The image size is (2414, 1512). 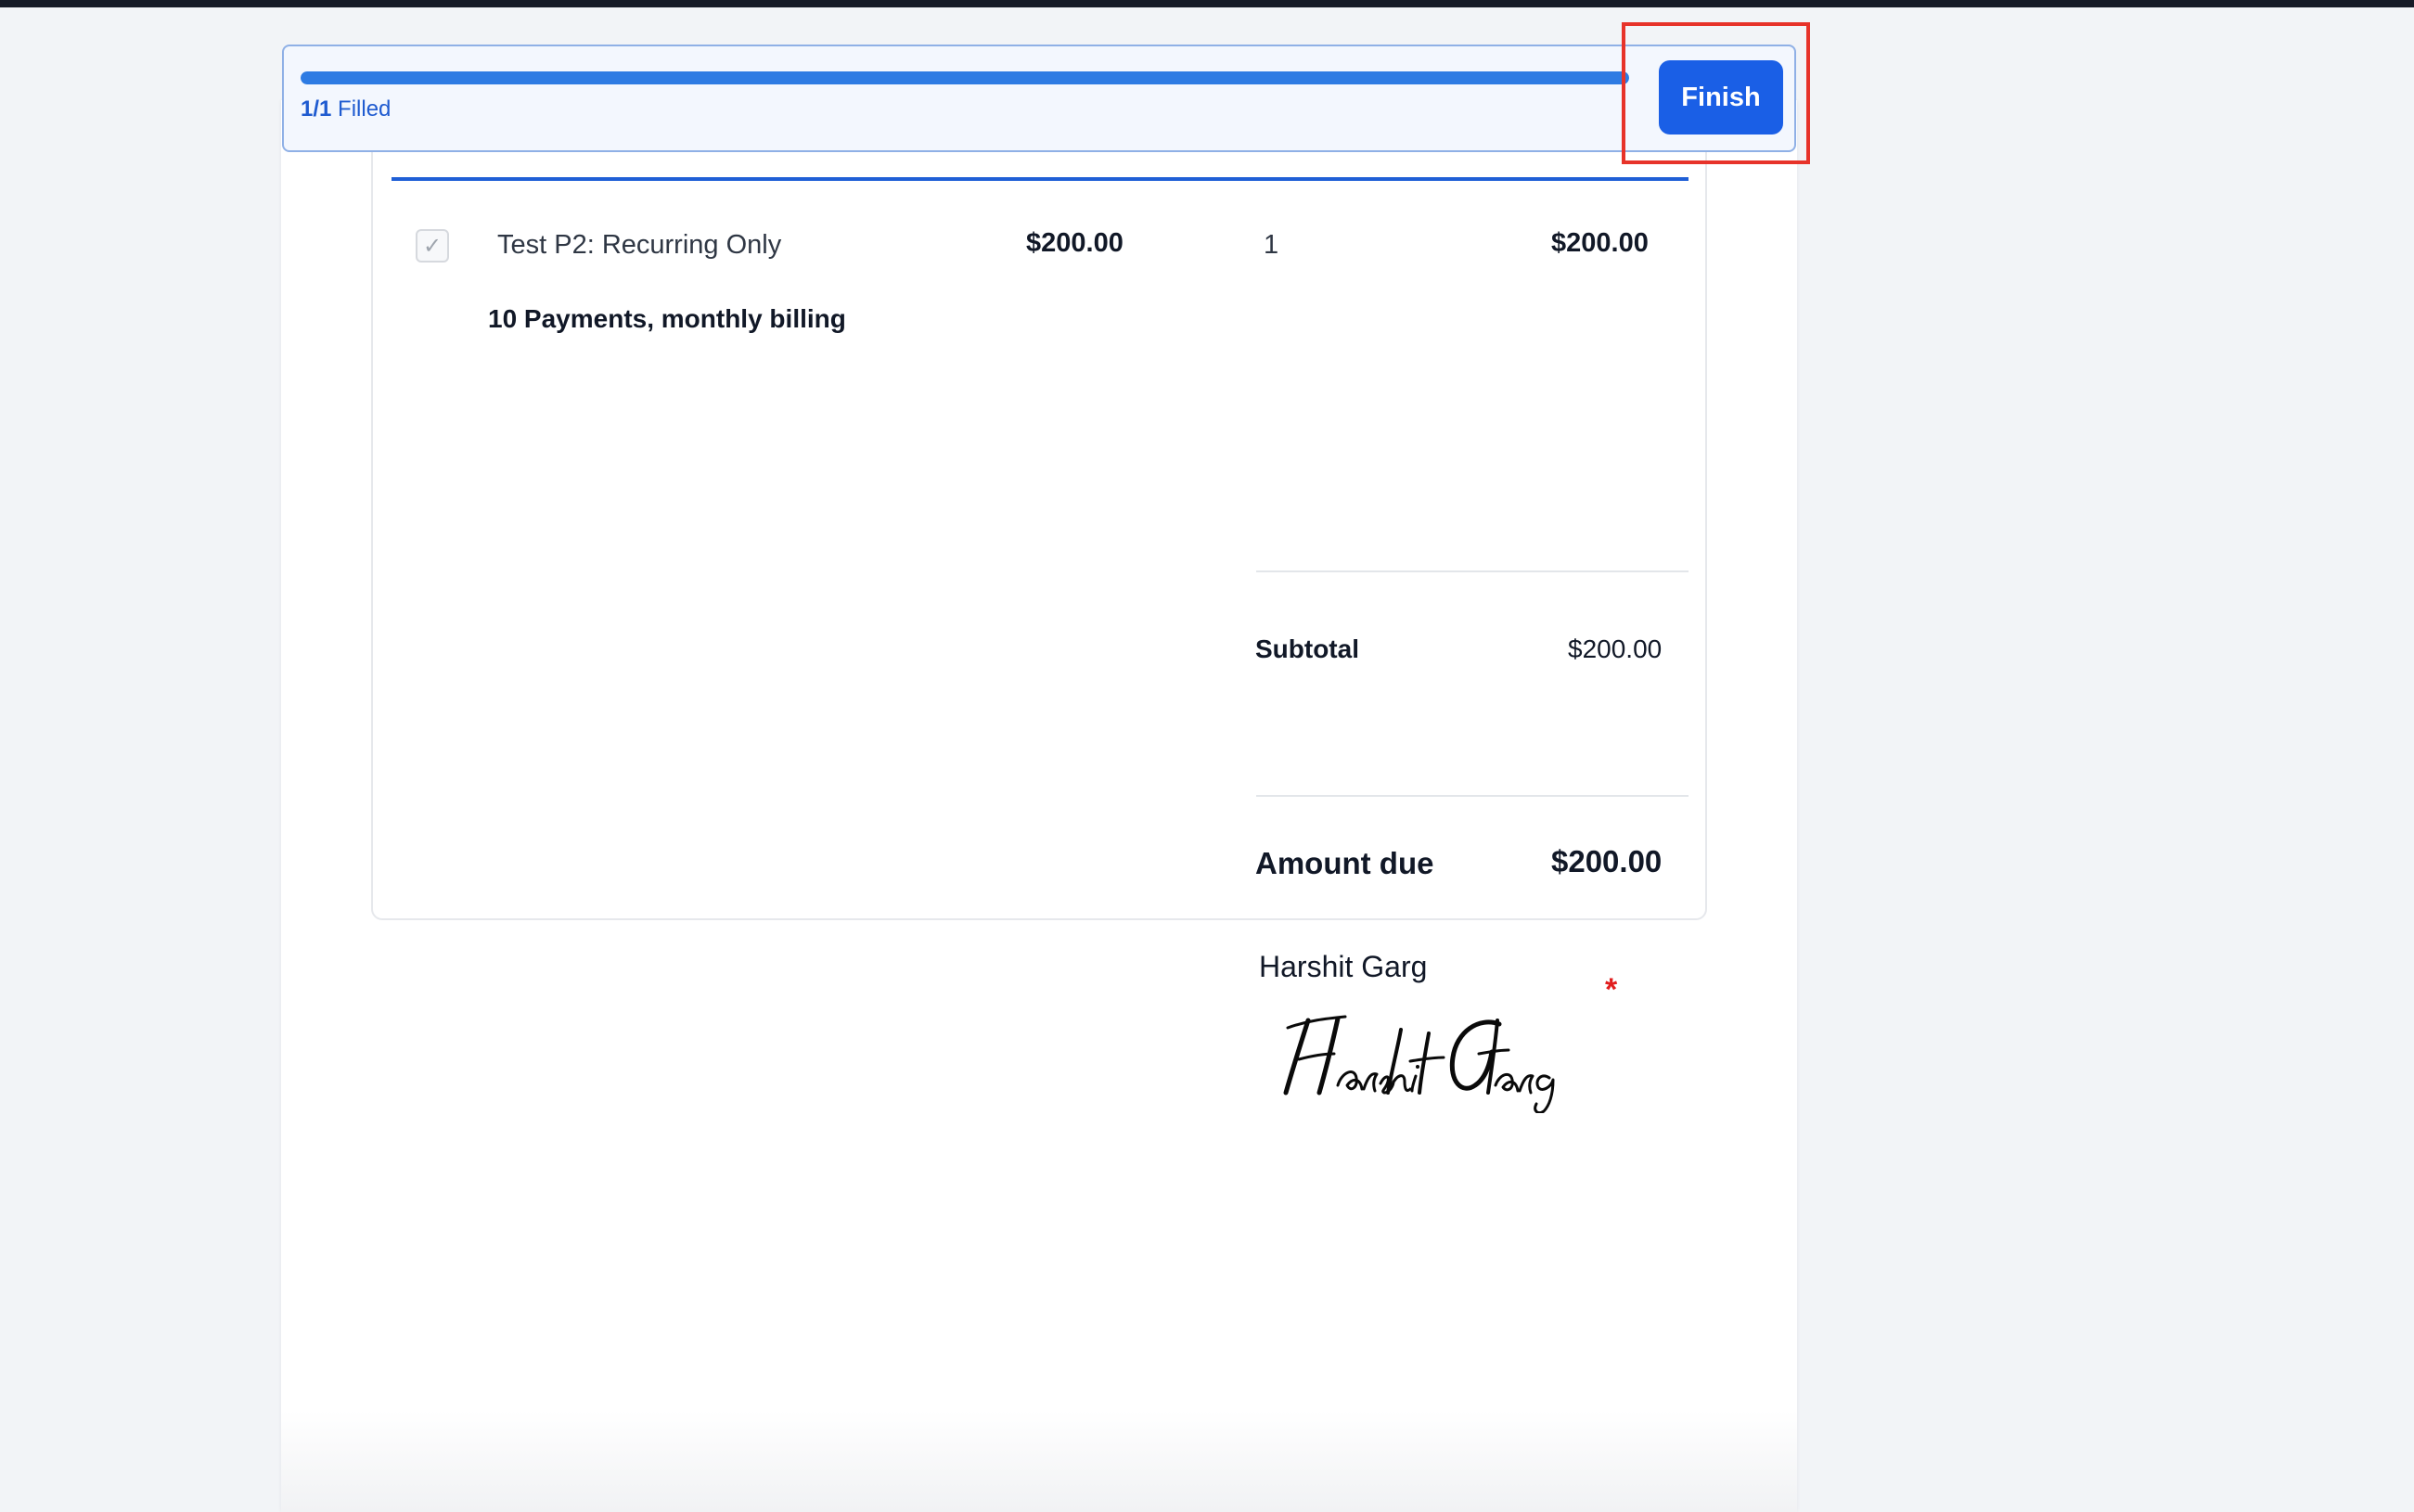 I want to click on line-item-quantity: 1, so click(x=1271, y=245).